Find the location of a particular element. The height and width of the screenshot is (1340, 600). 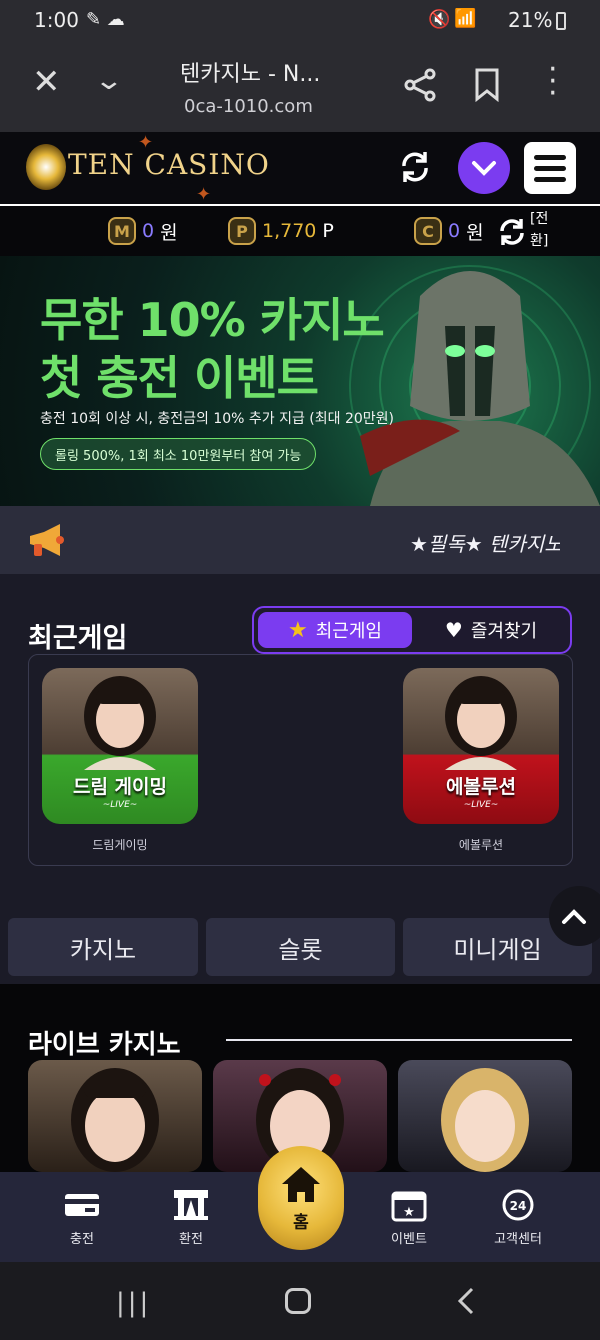

section-title: 최근게임 is located at coordinates (78, 638).